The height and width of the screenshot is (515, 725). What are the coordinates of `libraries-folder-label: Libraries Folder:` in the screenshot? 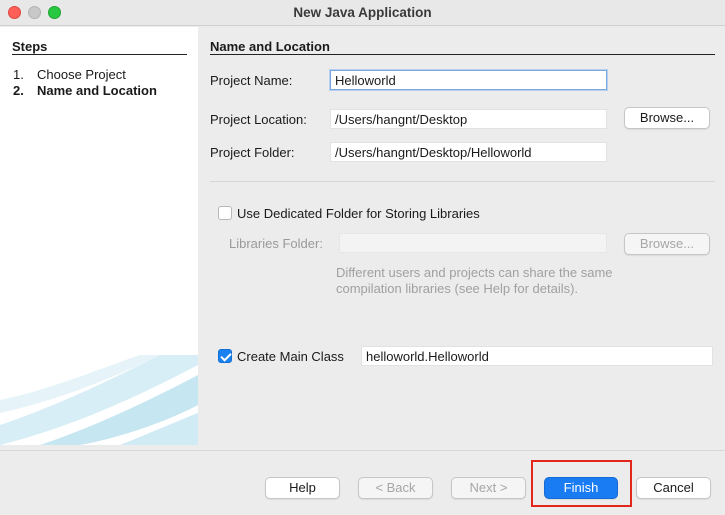 It's located at (276, 243).